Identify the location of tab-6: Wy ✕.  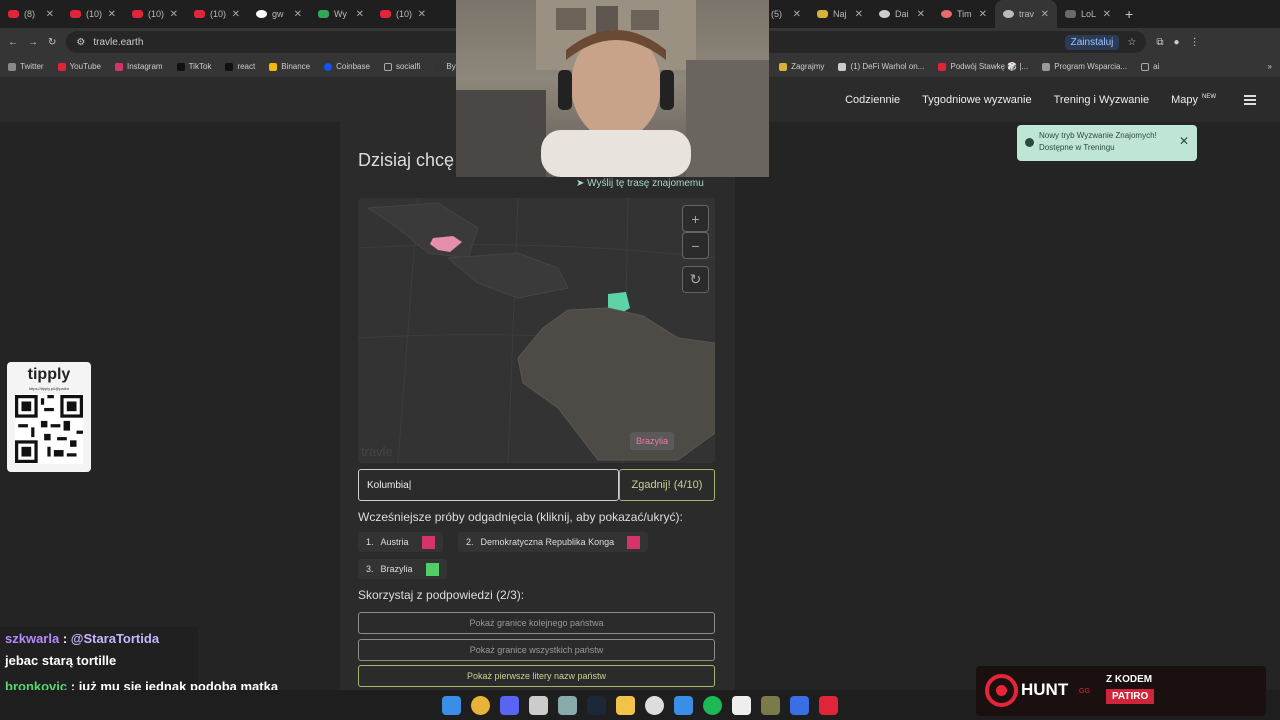
(341, 14).